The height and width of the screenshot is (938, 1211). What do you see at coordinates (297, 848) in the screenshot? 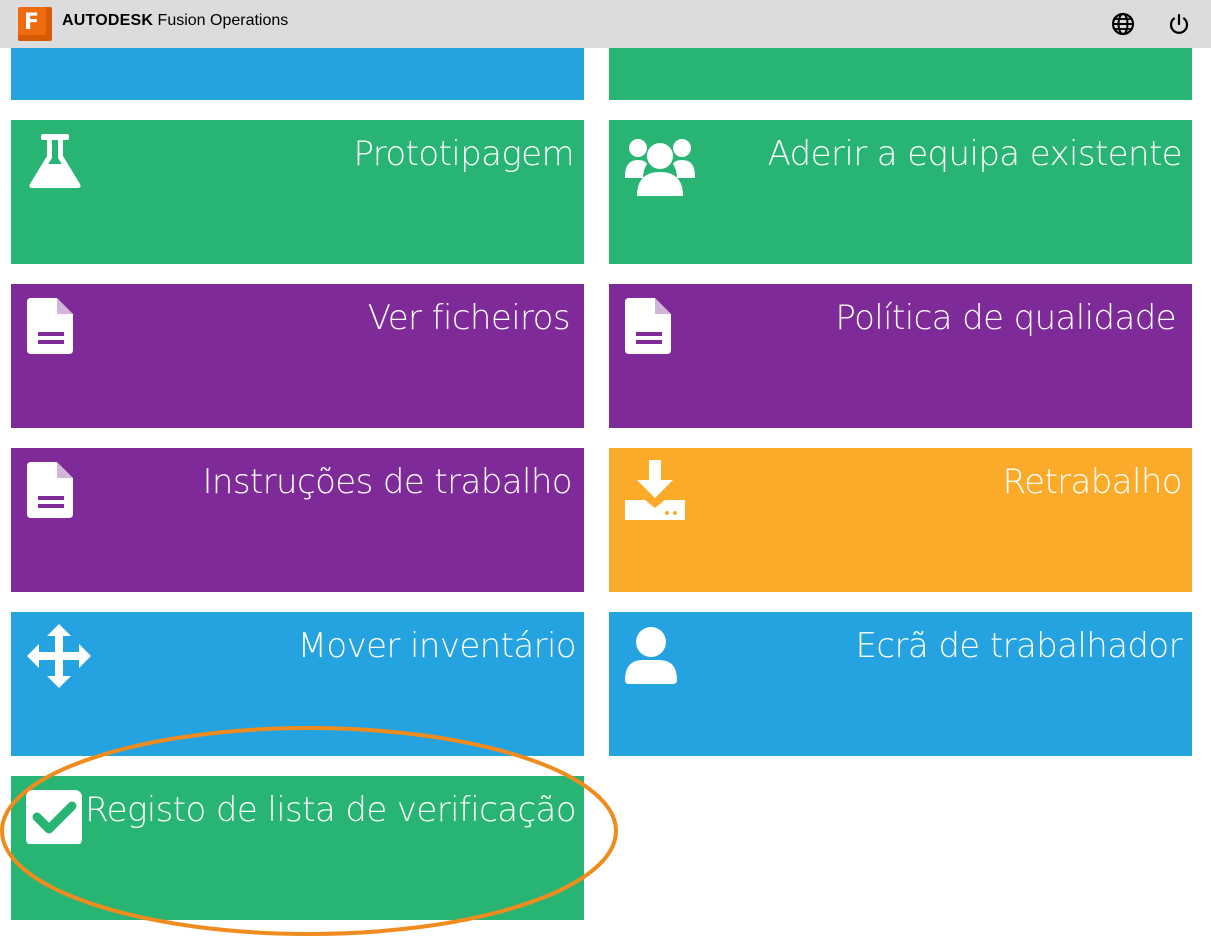
I see `tile-registo-lista-verificacao: Registo de lista de verificação` at bounding box center [297, 848].